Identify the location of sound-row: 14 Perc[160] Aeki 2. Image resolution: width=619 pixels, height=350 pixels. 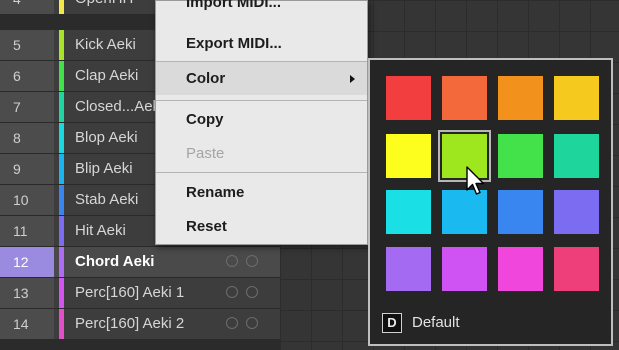
(140, 324).